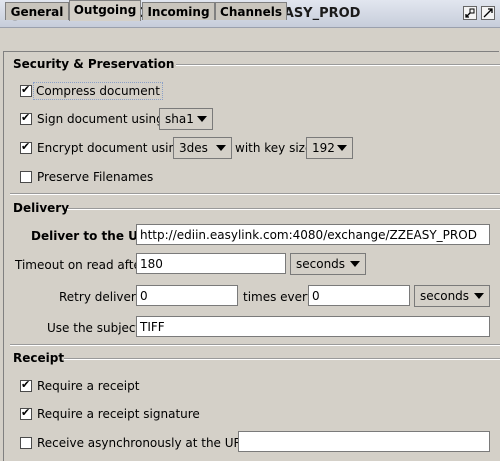 This screenshot has width=500, height=461. What do you see at coordinates (101, 297) in the screenshot?
I see `retry-label: Retry delivery` at bounding box center [101, 297].